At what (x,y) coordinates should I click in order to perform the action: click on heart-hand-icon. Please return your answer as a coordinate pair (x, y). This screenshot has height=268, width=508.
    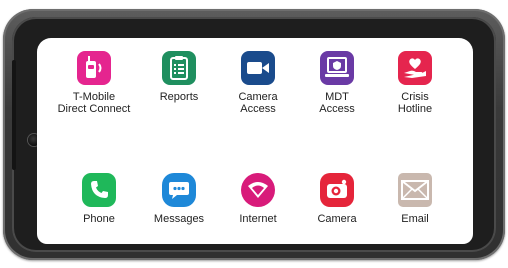
    Looking at the image, I should click on (415, 68).